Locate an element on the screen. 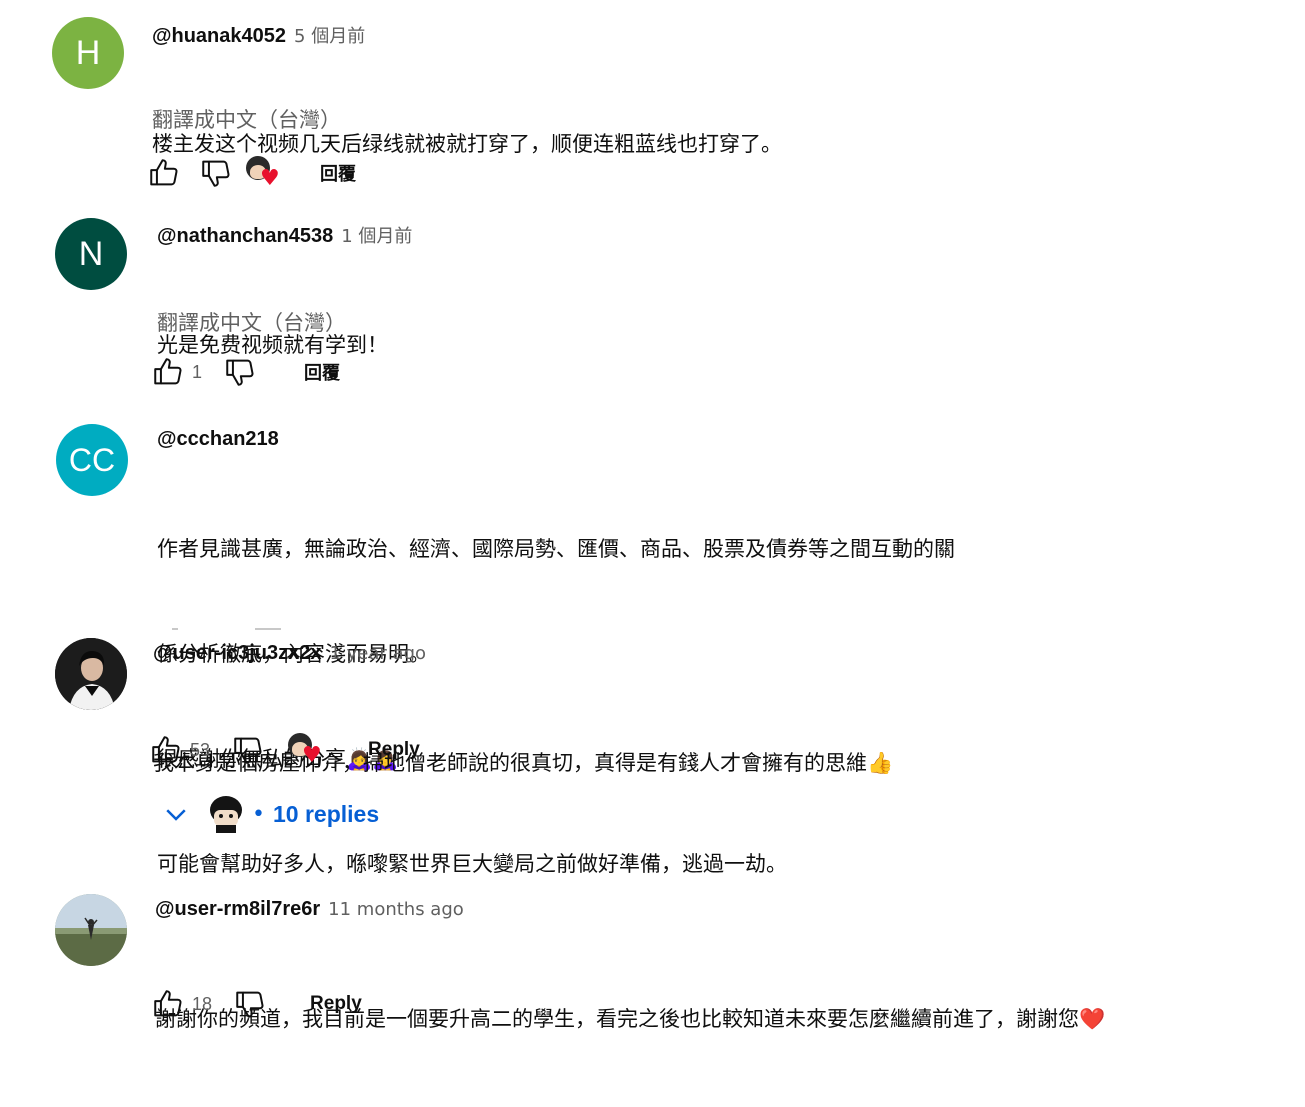 This screenshot has height=1107, width=1305. comment-header: @huanak4052 5 個月前 is located at coordinates (258, 35).